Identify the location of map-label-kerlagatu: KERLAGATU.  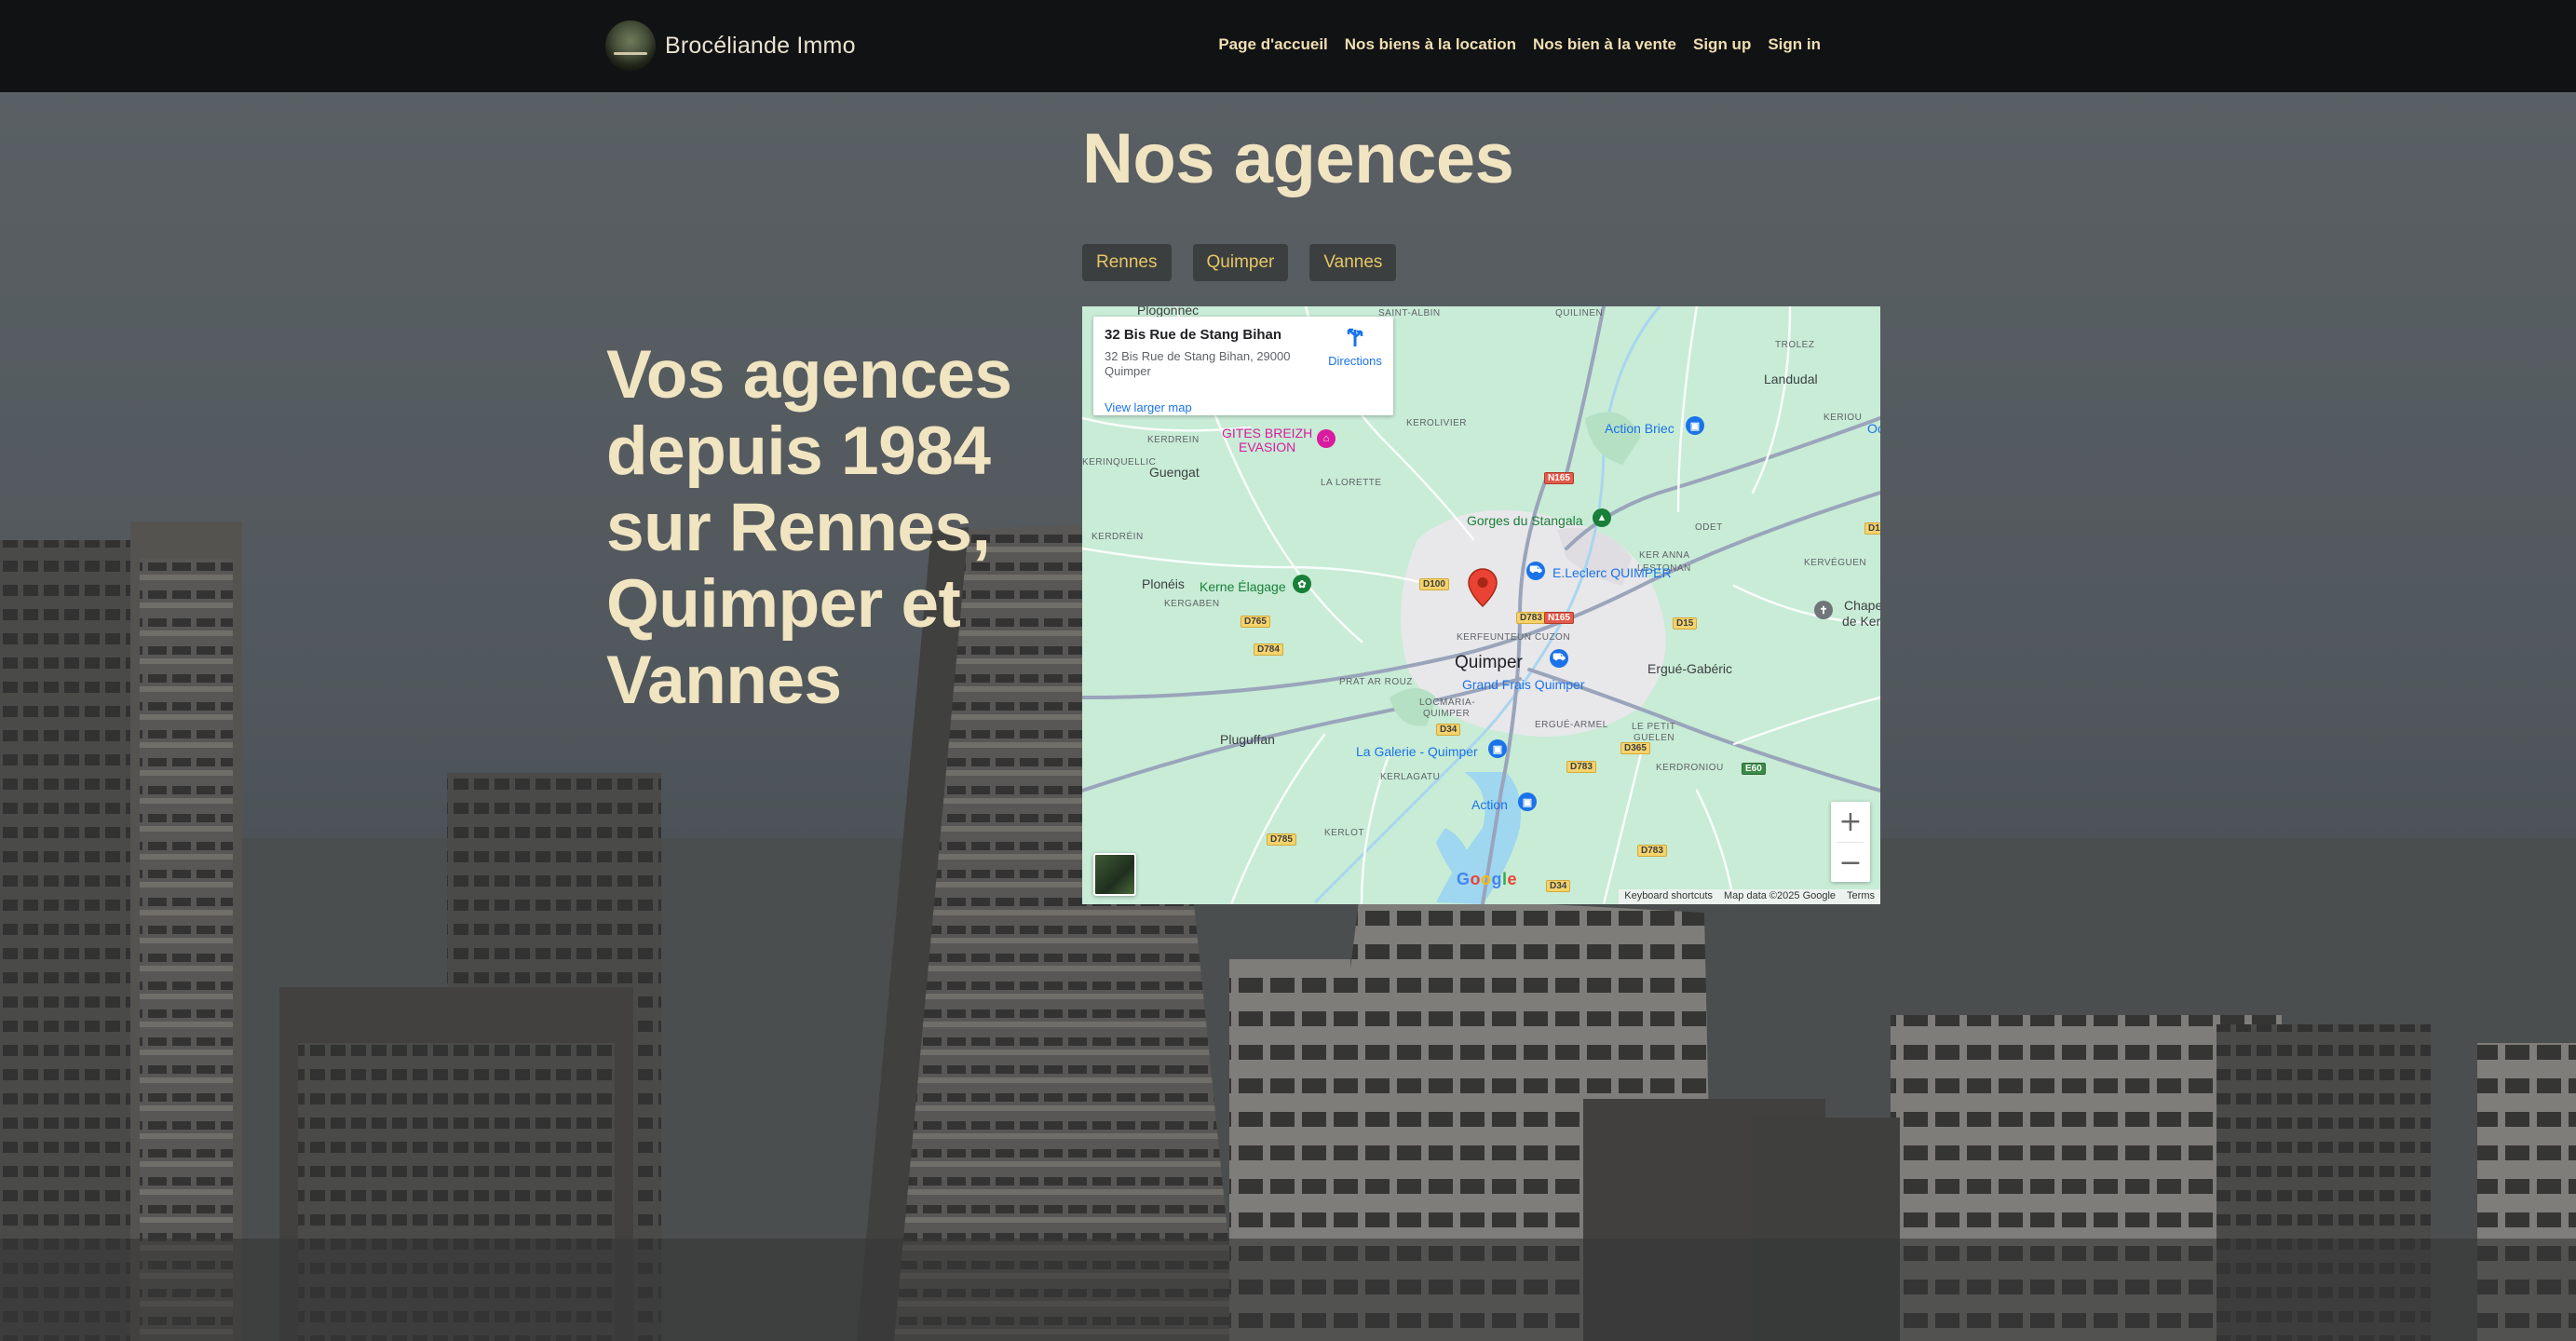
(1410, 777).